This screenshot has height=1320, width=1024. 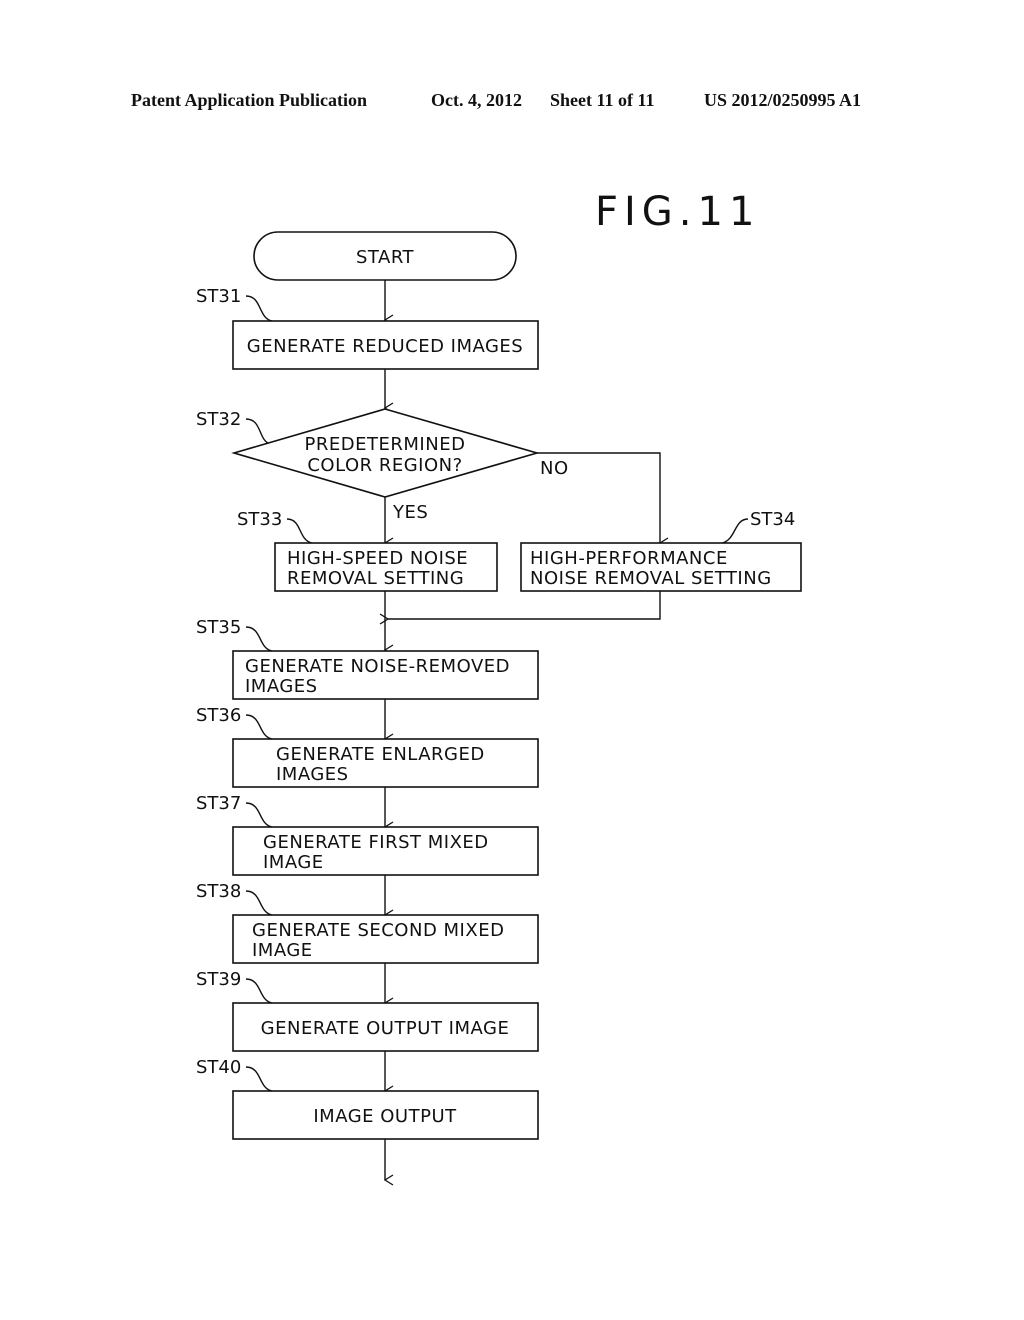 What do you see at coordinates (259, 991) in the screenshot?
I see `leader-st39` at bounding box center [259, 991].